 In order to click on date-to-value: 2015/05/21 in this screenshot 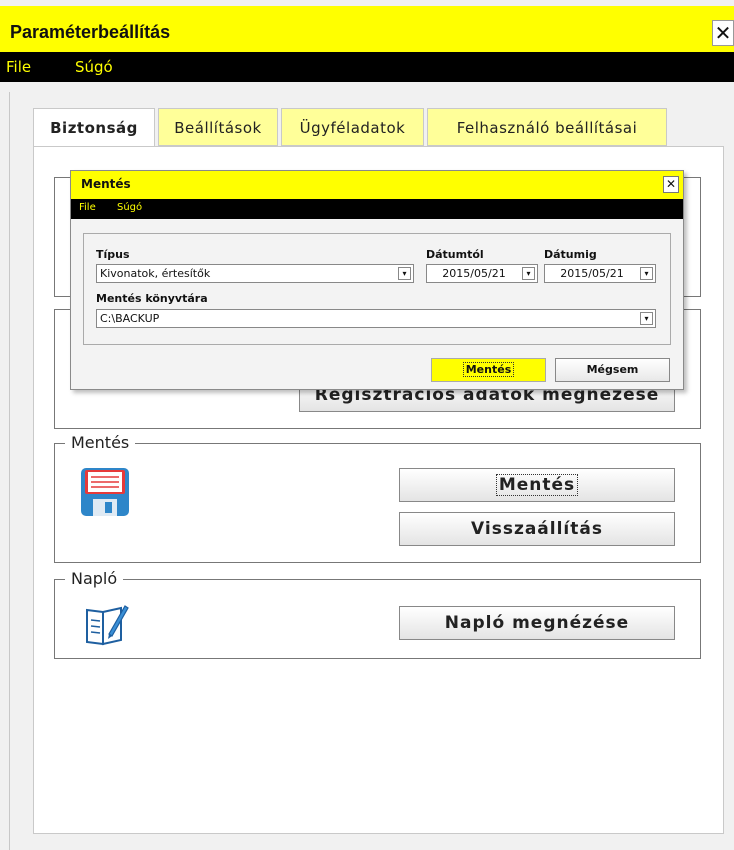, I will do `click(592, 273)`.